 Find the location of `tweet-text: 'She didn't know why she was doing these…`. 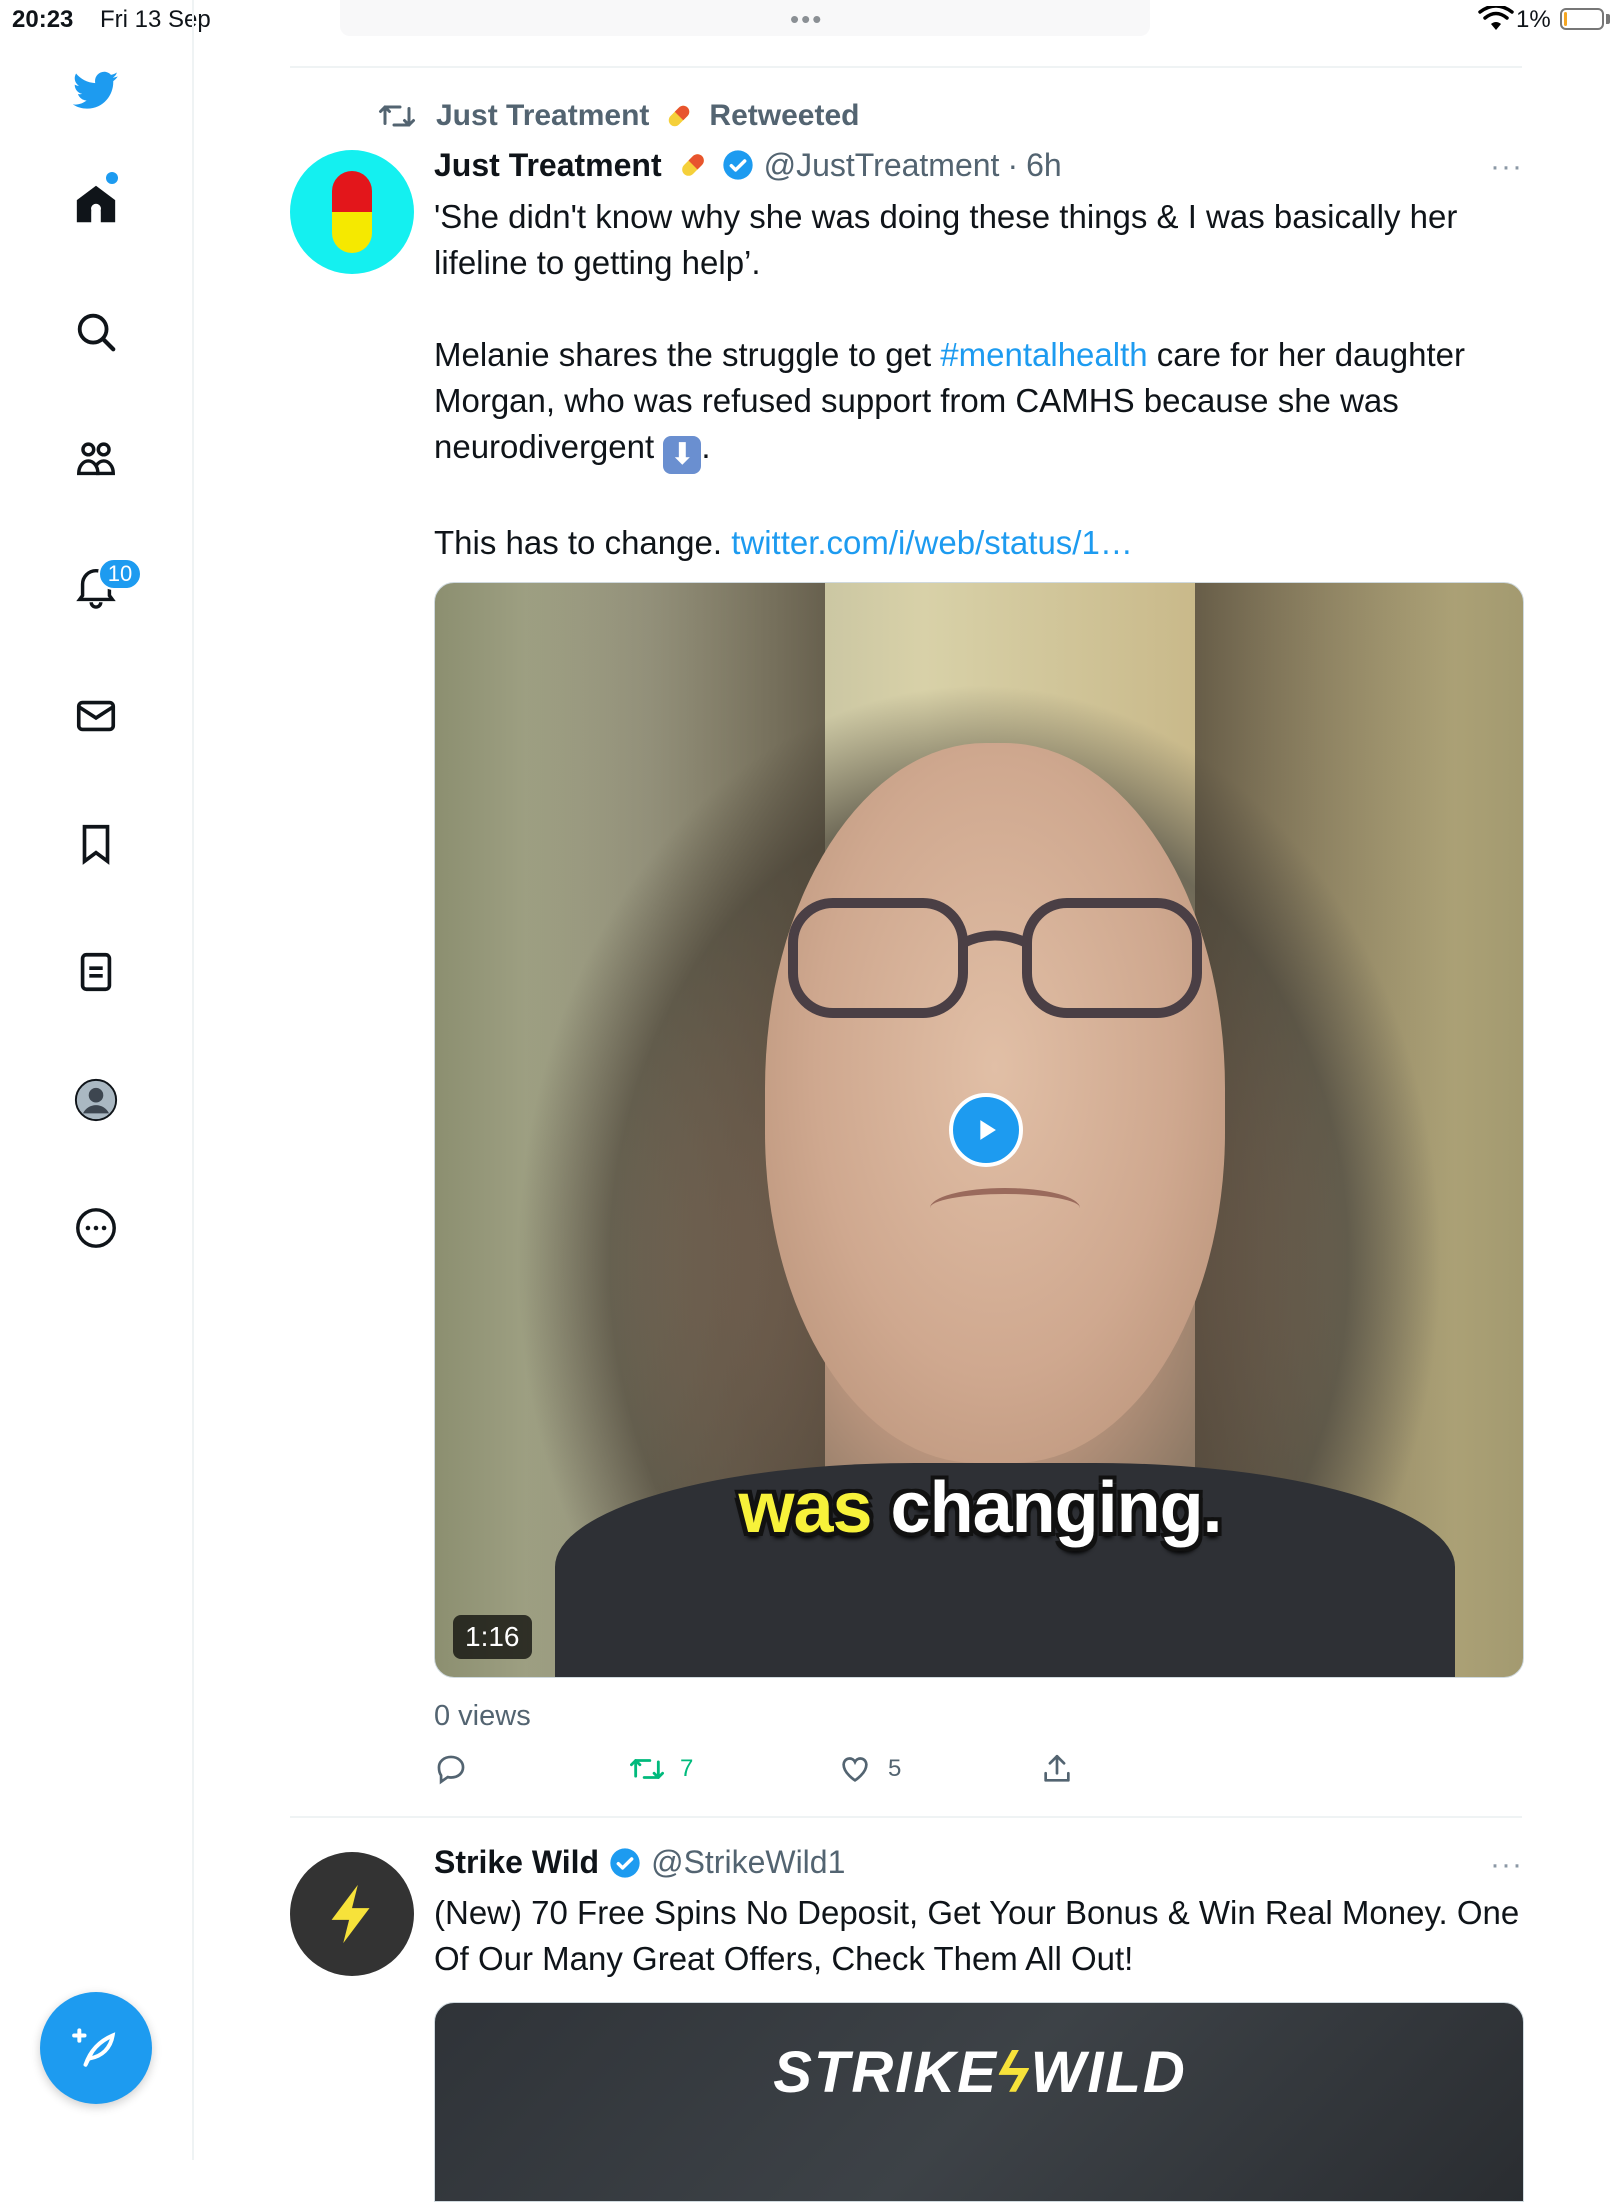

tweet-text: 'She didn't know why she was doing these… is located at coordinates (979, 380).